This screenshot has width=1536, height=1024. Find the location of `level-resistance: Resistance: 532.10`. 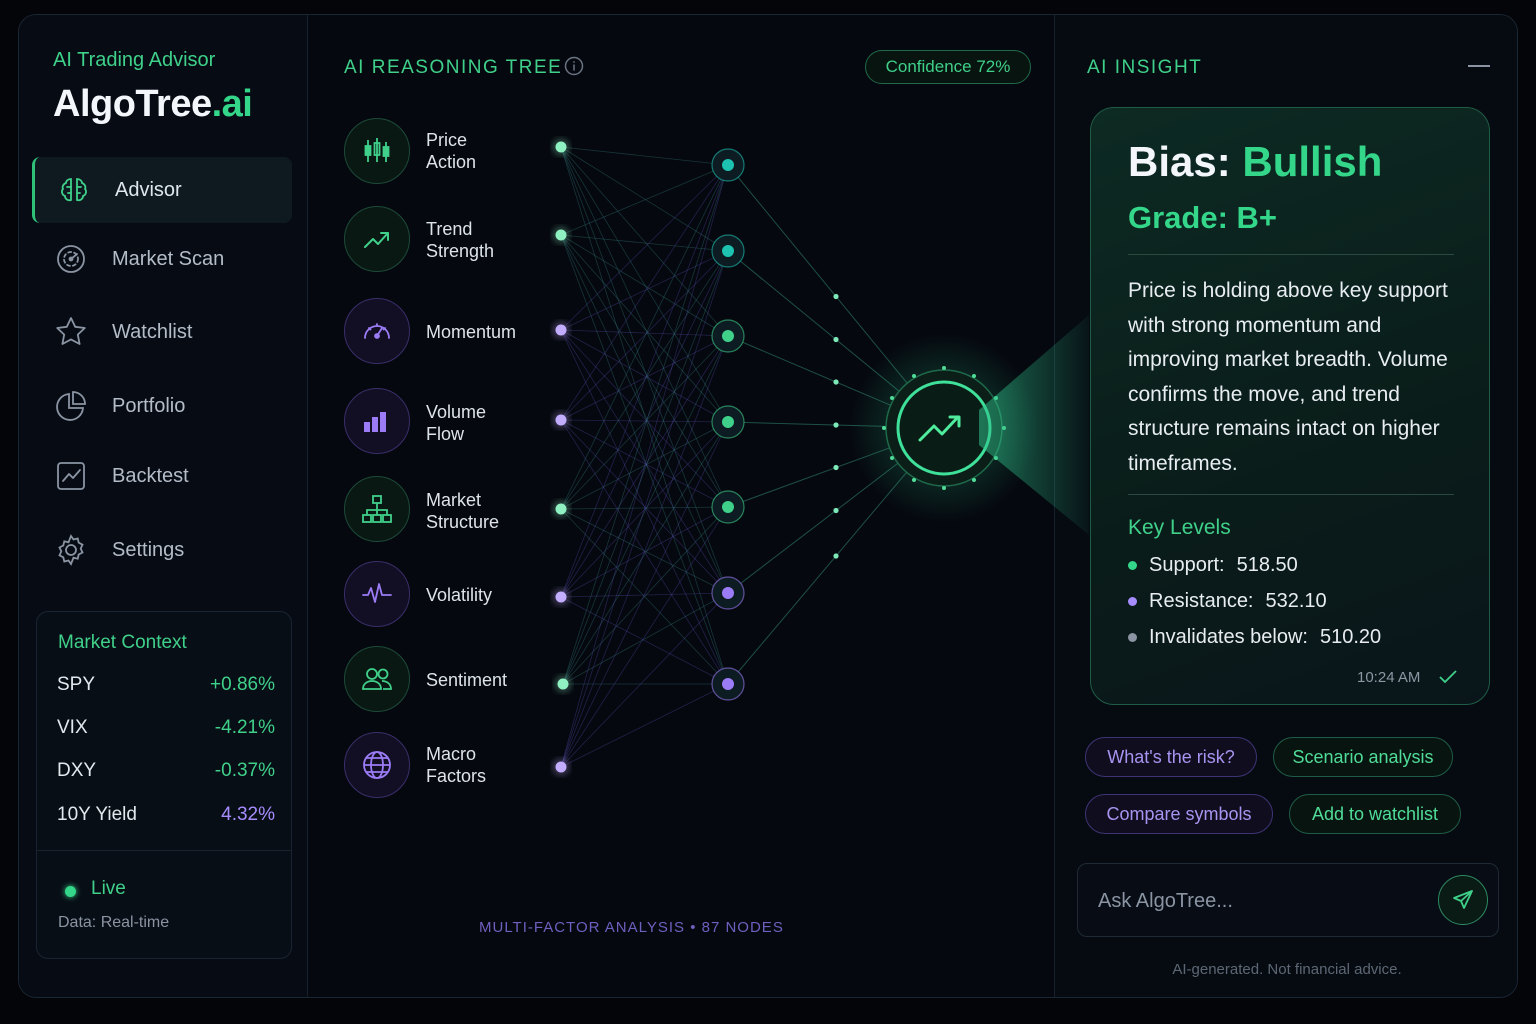

level-resistance: Resistance: 532.10 is located at coordinates (1227, 601).